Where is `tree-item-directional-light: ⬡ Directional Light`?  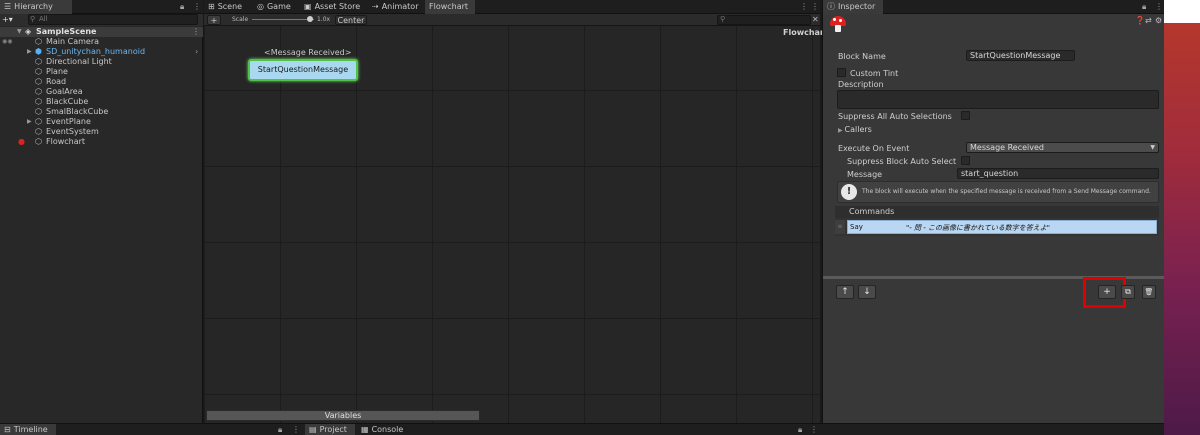
tree-item-directional-light: ⬡ Directional Light is located at coordinates (101, 62).